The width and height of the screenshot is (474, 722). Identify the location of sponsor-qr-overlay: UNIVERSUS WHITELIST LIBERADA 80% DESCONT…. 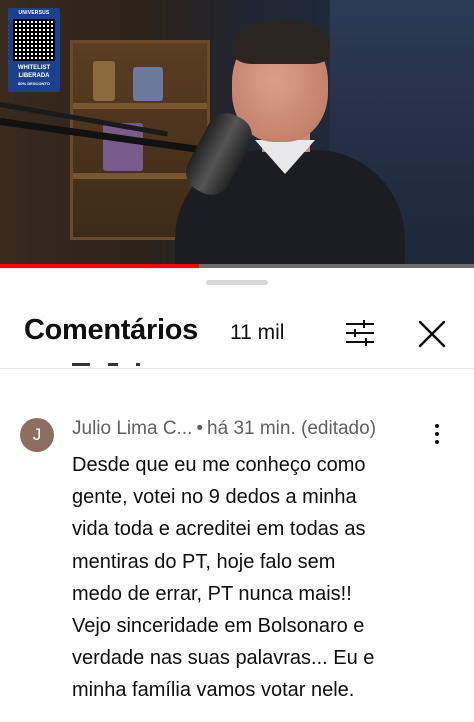
(34, 50).